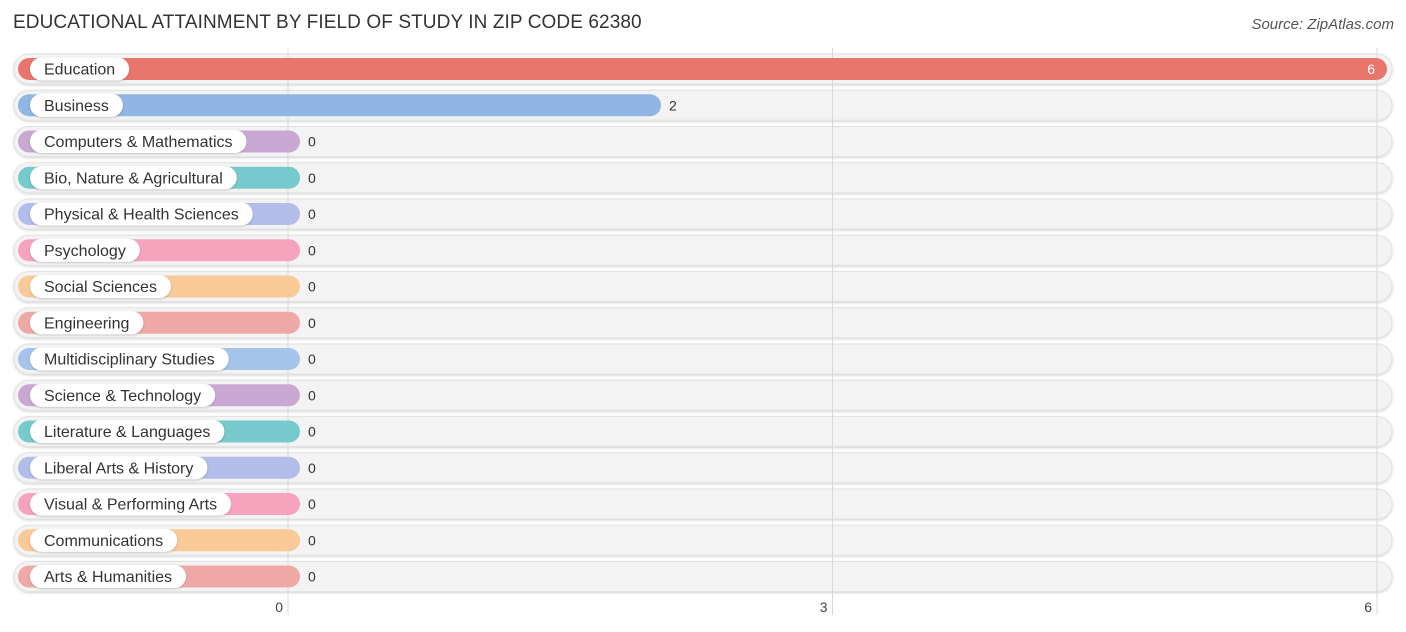 This screenshot has height=632, width=1406. What do you see at coordinates (79, 70) in the screenshot?
I see `category-label: Education` at bounding box center [79, 70].